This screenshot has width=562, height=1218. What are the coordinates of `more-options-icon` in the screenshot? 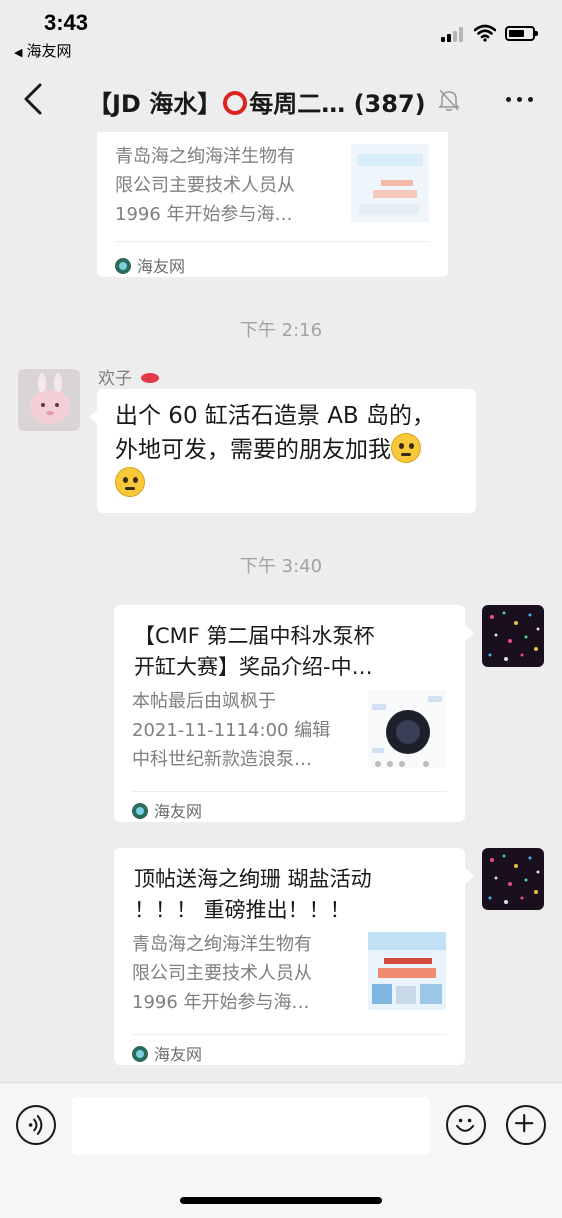 It's located at (520, 99).